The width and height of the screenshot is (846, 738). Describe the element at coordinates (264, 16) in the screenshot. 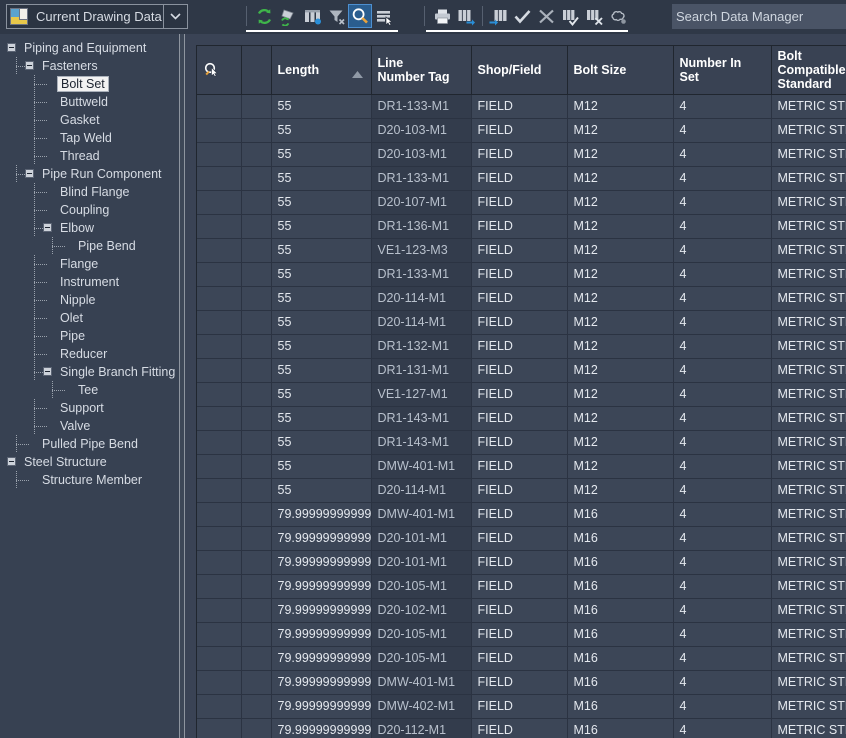

I see `refresh-icon` at that location.